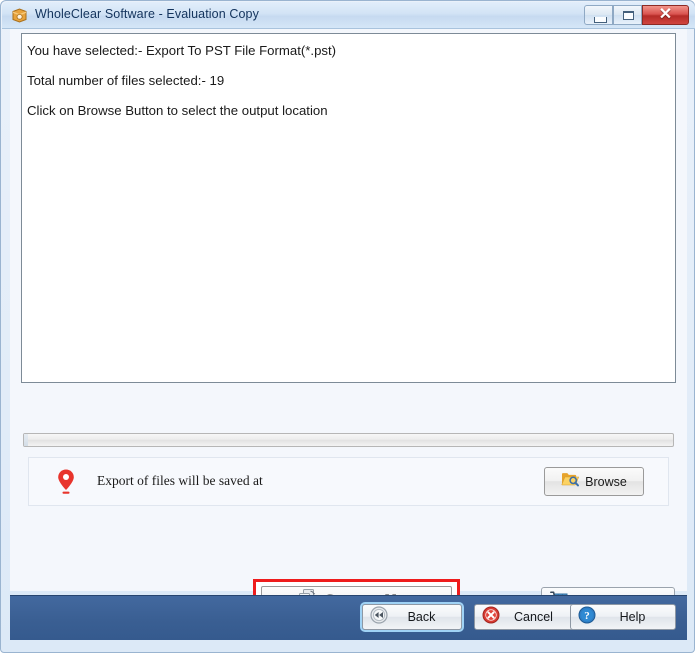  Describe the element at coordinates (147, 14) in the screenshot. I see `window-title: WholeClear Software - Evaluation Copy` at that location.